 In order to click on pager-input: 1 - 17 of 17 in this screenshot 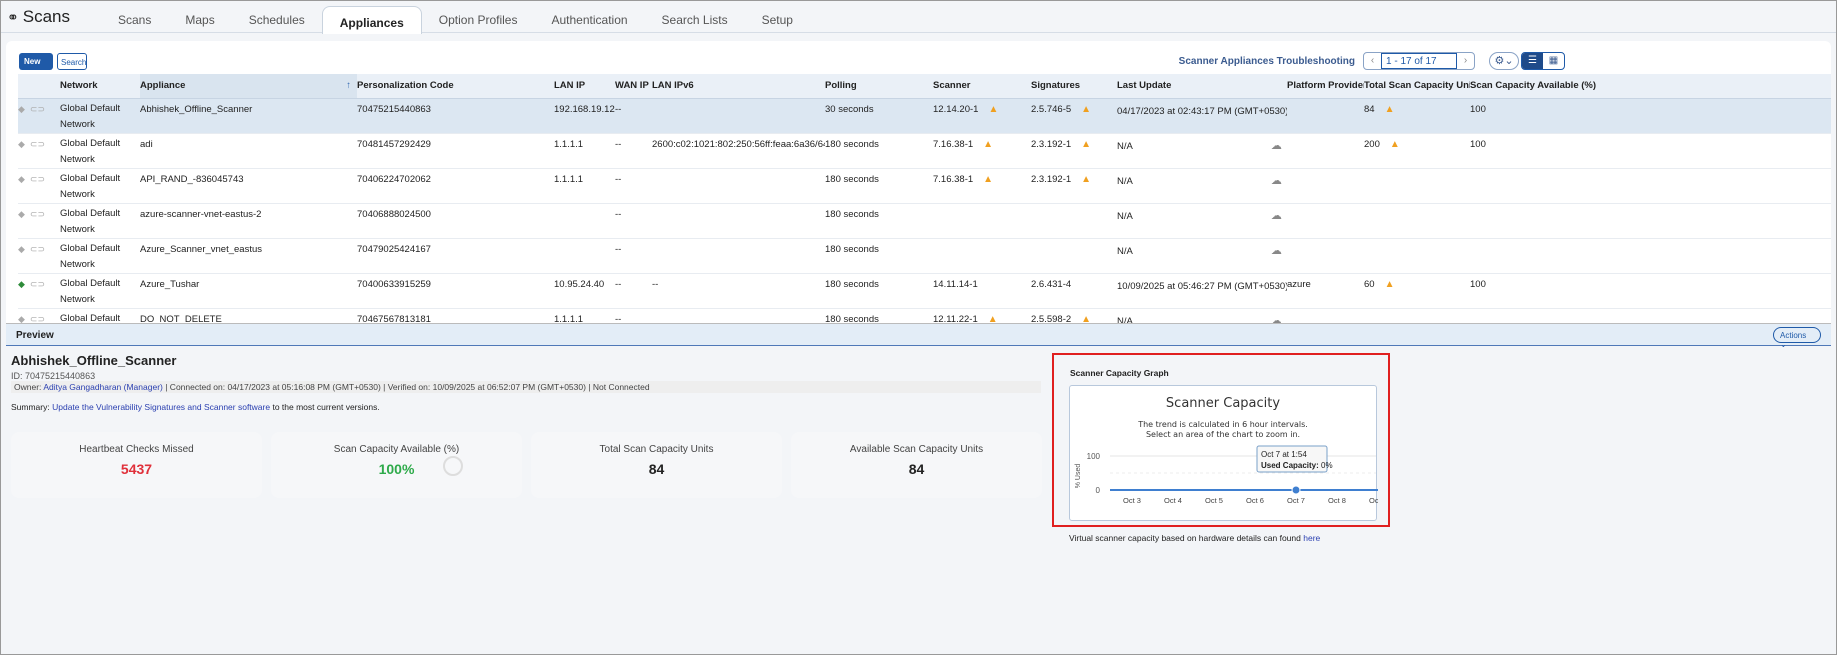, I will do `click(1419, 61)`.